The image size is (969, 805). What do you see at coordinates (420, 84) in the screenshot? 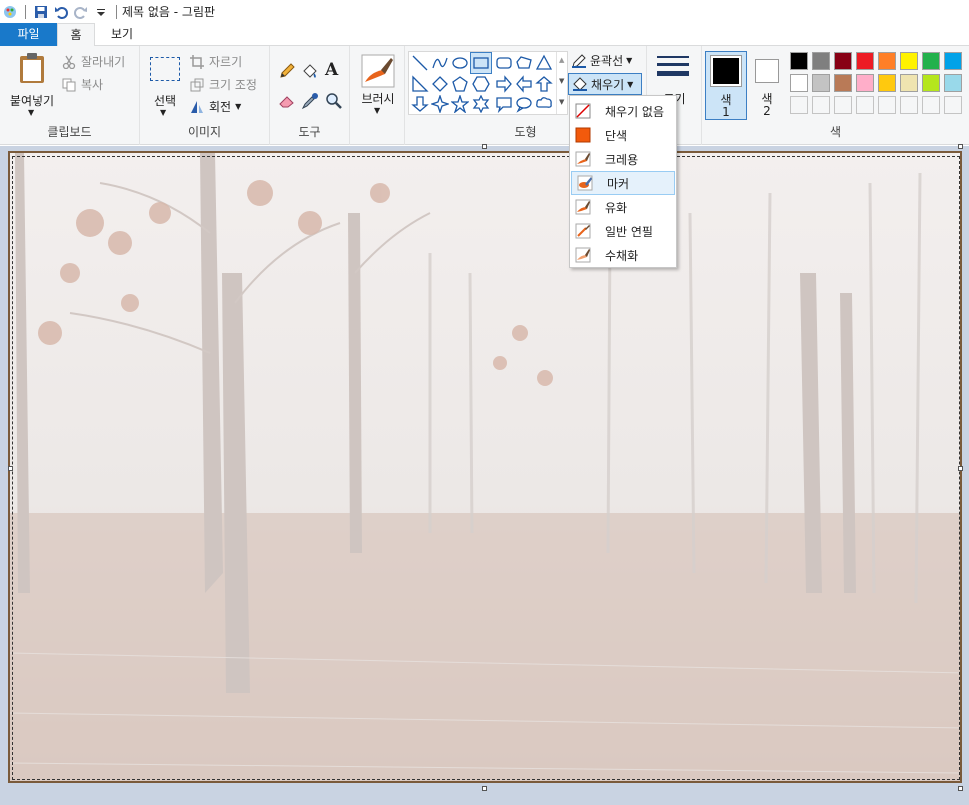
I see `right-triangle-shape-icon` at bounding box center [420, 84].